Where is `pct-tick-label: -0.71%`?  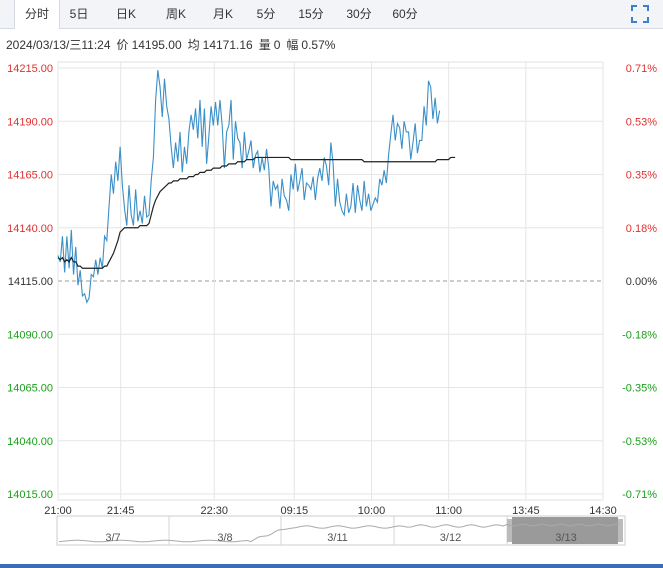
pct-tick-label: -0.71% is located at coordinates (639, 495).